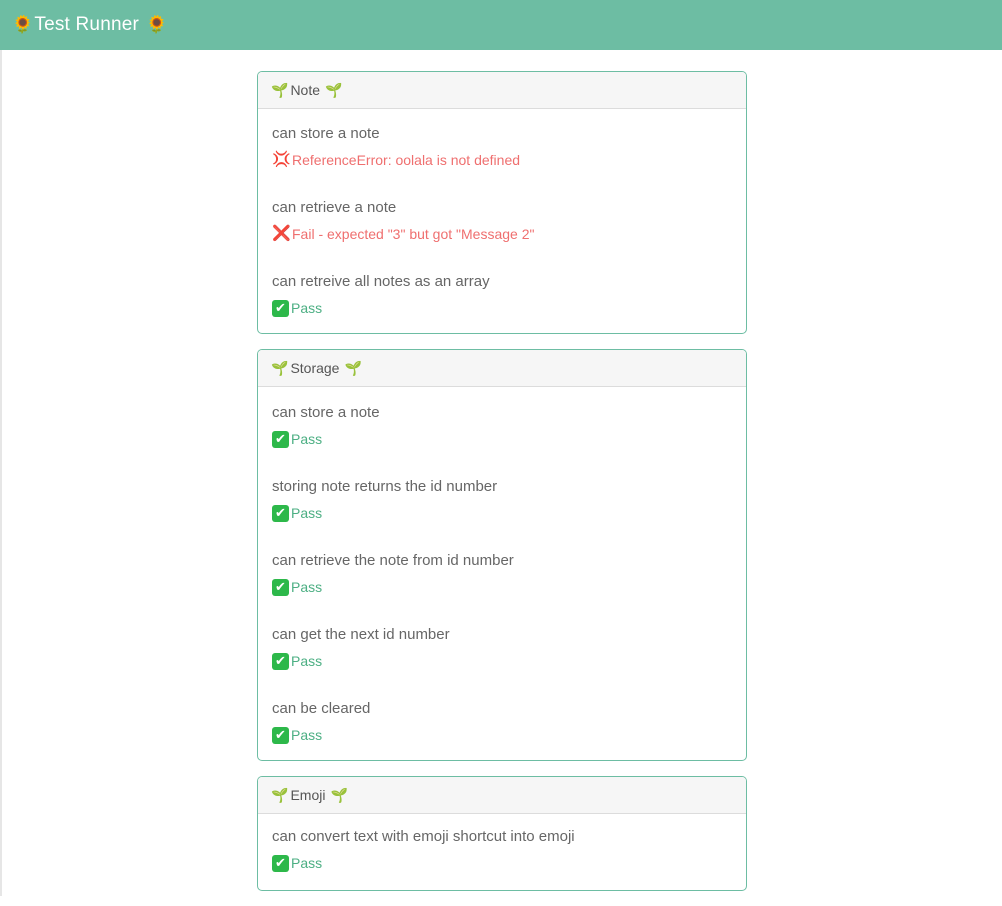 This screenshot has width=1002, height=906. Describe the element at coordinates (385, 486) in the screenshot. I see `test-name: storing note returns the id number` at that location.